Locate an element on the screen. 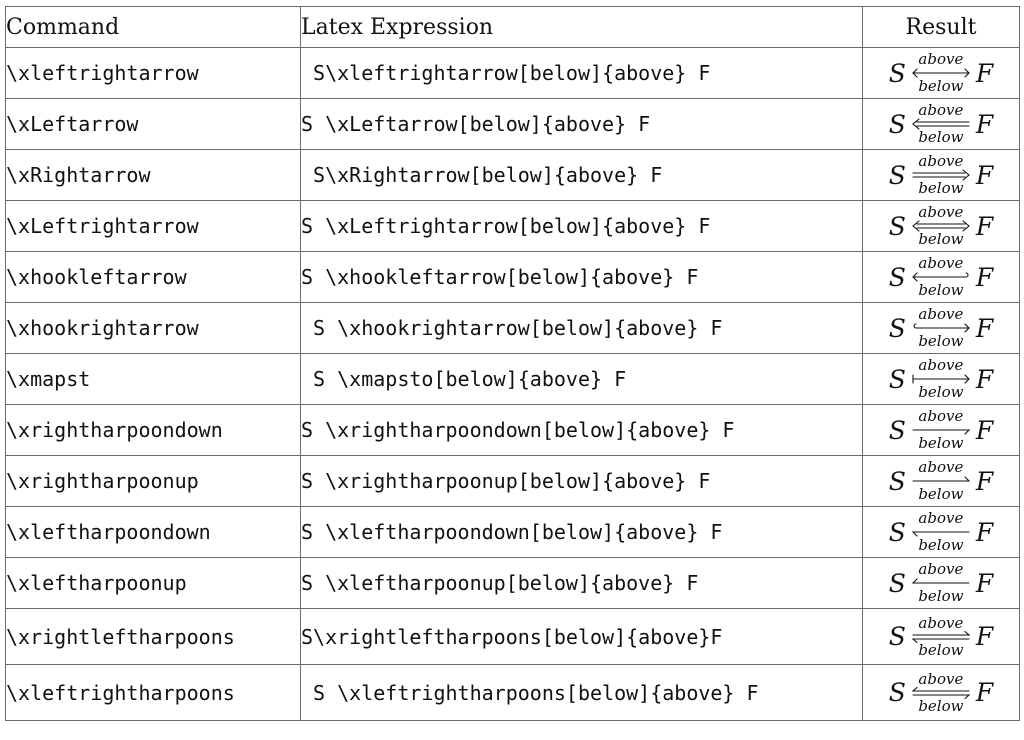 The width and height of the screenshot is (1024, 740). expression-cell: S\xRightarrow[below]{above} F is located at coordinates (581, 175).